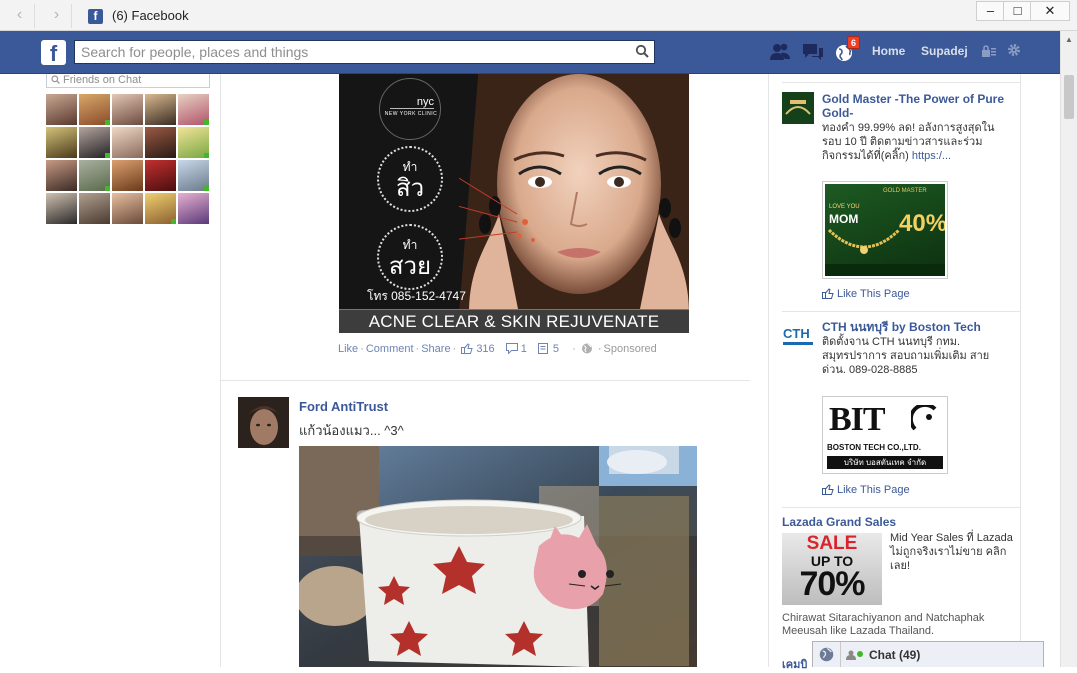  What do you see at coordinates (944, 51) in the screenshot?
I see `profile-link: Supadej` at bounding box center [944, 51].